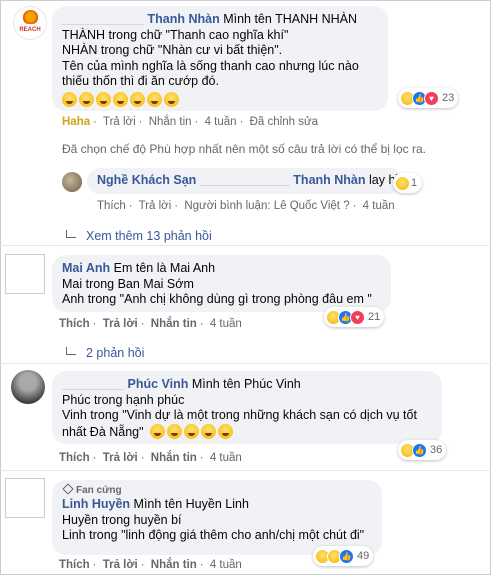  Describe the element at coordinates (164, 268) in the screenshot. I see `comment-line: Em tên là Mai Anh` at that location.